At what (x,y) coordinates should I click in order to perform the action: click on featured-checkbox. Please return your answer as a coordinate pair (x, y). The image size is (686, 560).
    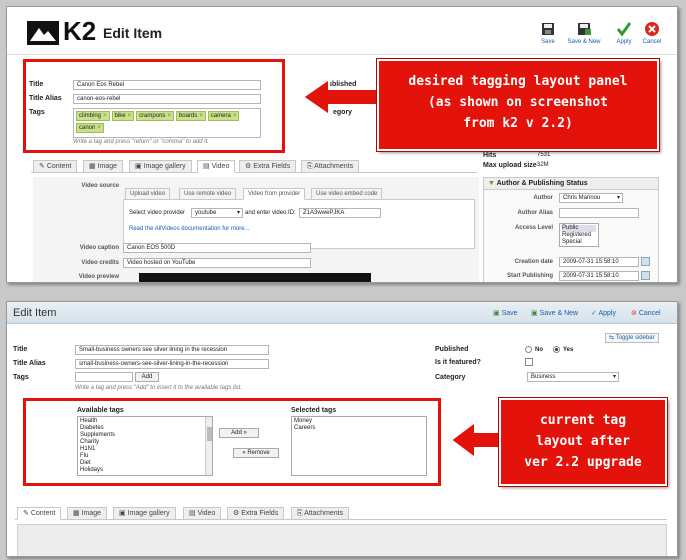
    Looking at the image, I should click on (529, 362).